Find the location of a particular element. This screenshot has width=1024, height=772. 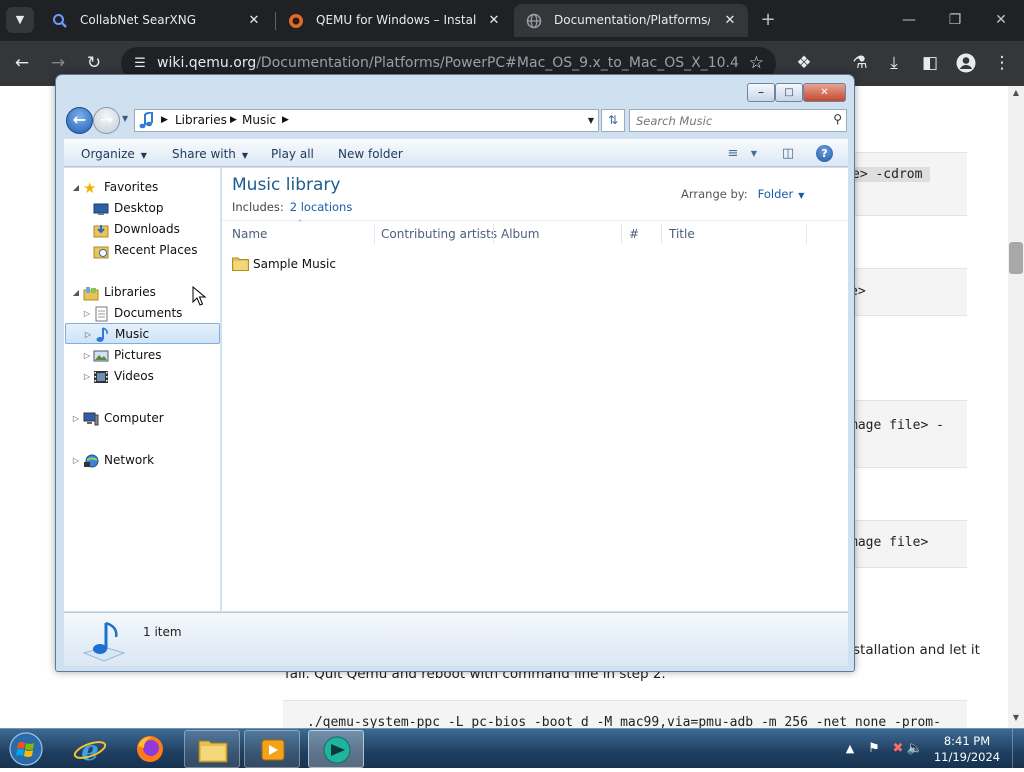

minimize-button: — is located at coordinates (909, 20).